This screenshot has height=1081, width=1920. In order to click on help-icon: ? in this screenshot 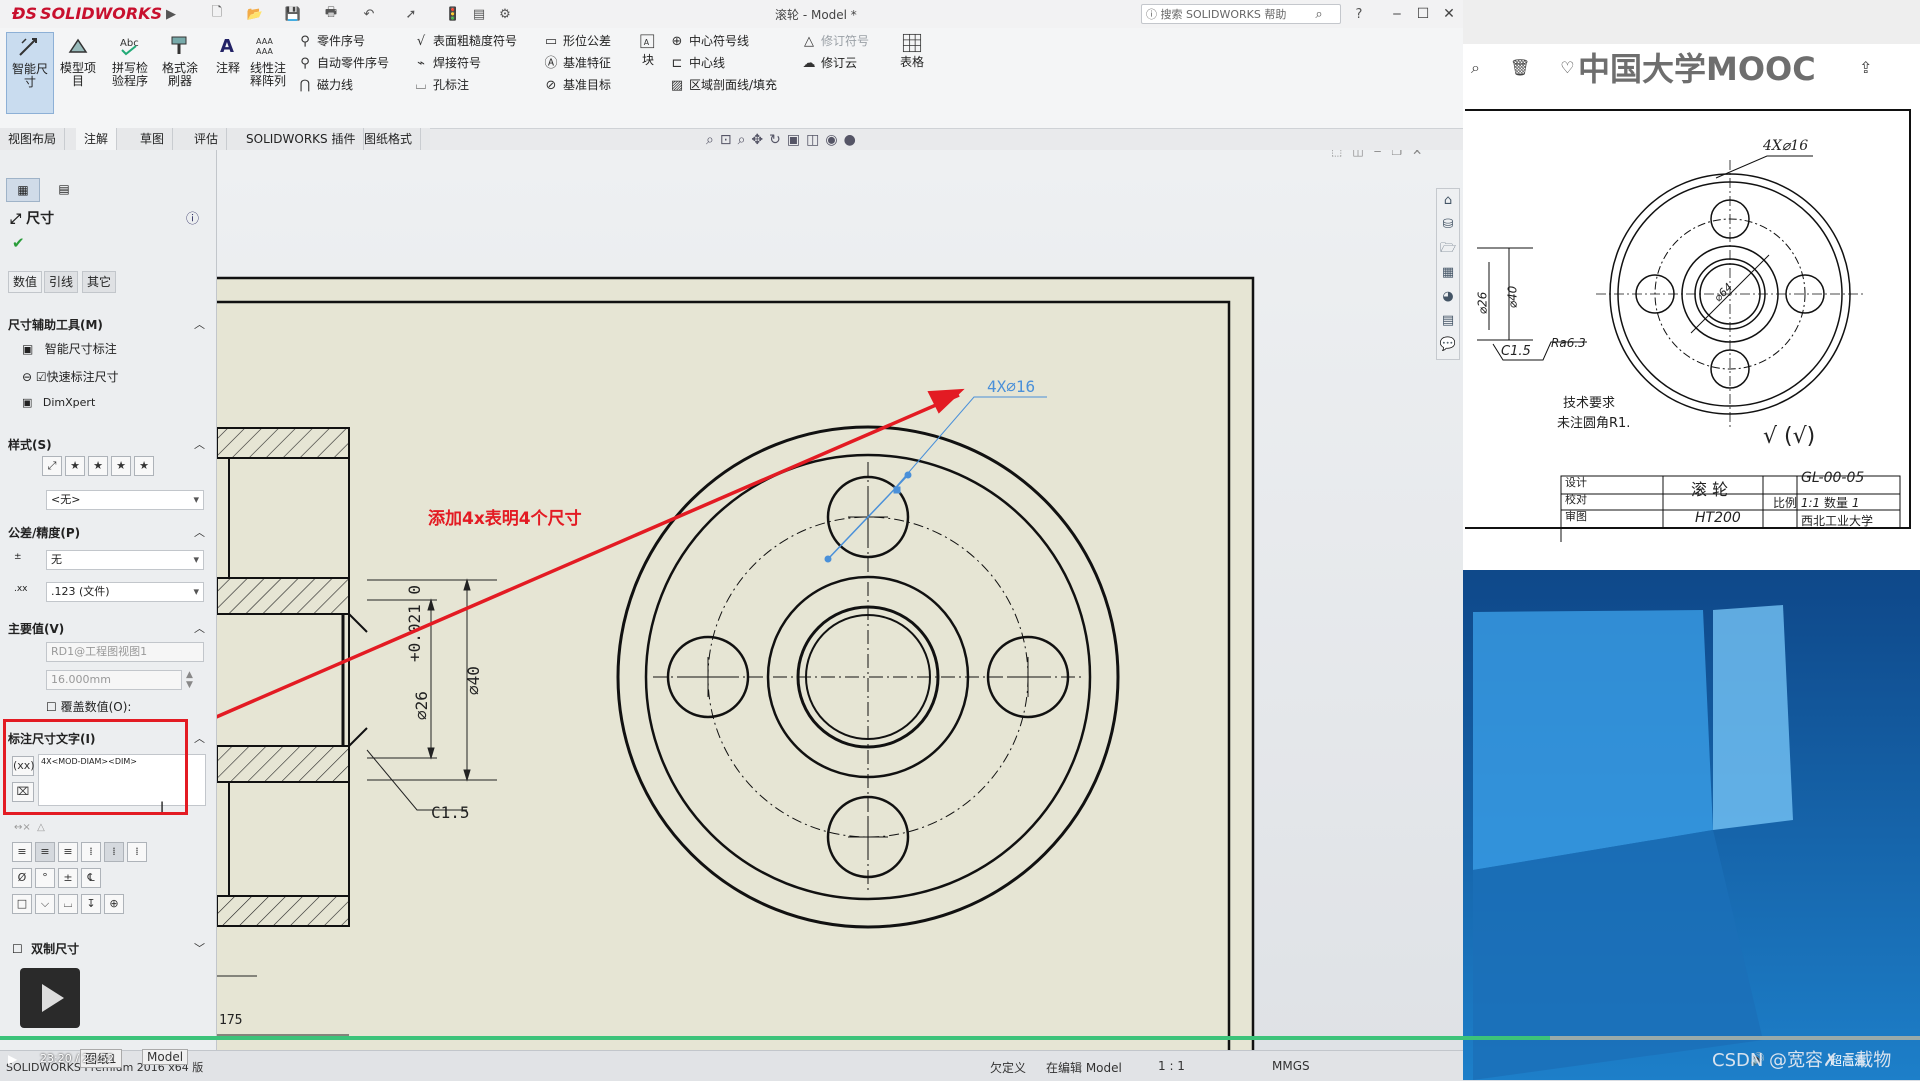, I will do `click(1359, 14)`.